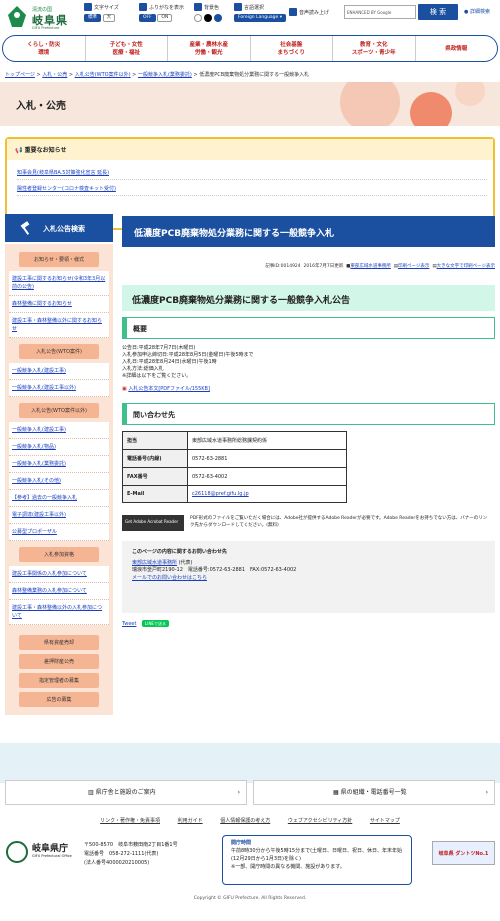  Describe the element at coordinates (88, 7) in the screenshot. I see `font-size-icon` at that location.